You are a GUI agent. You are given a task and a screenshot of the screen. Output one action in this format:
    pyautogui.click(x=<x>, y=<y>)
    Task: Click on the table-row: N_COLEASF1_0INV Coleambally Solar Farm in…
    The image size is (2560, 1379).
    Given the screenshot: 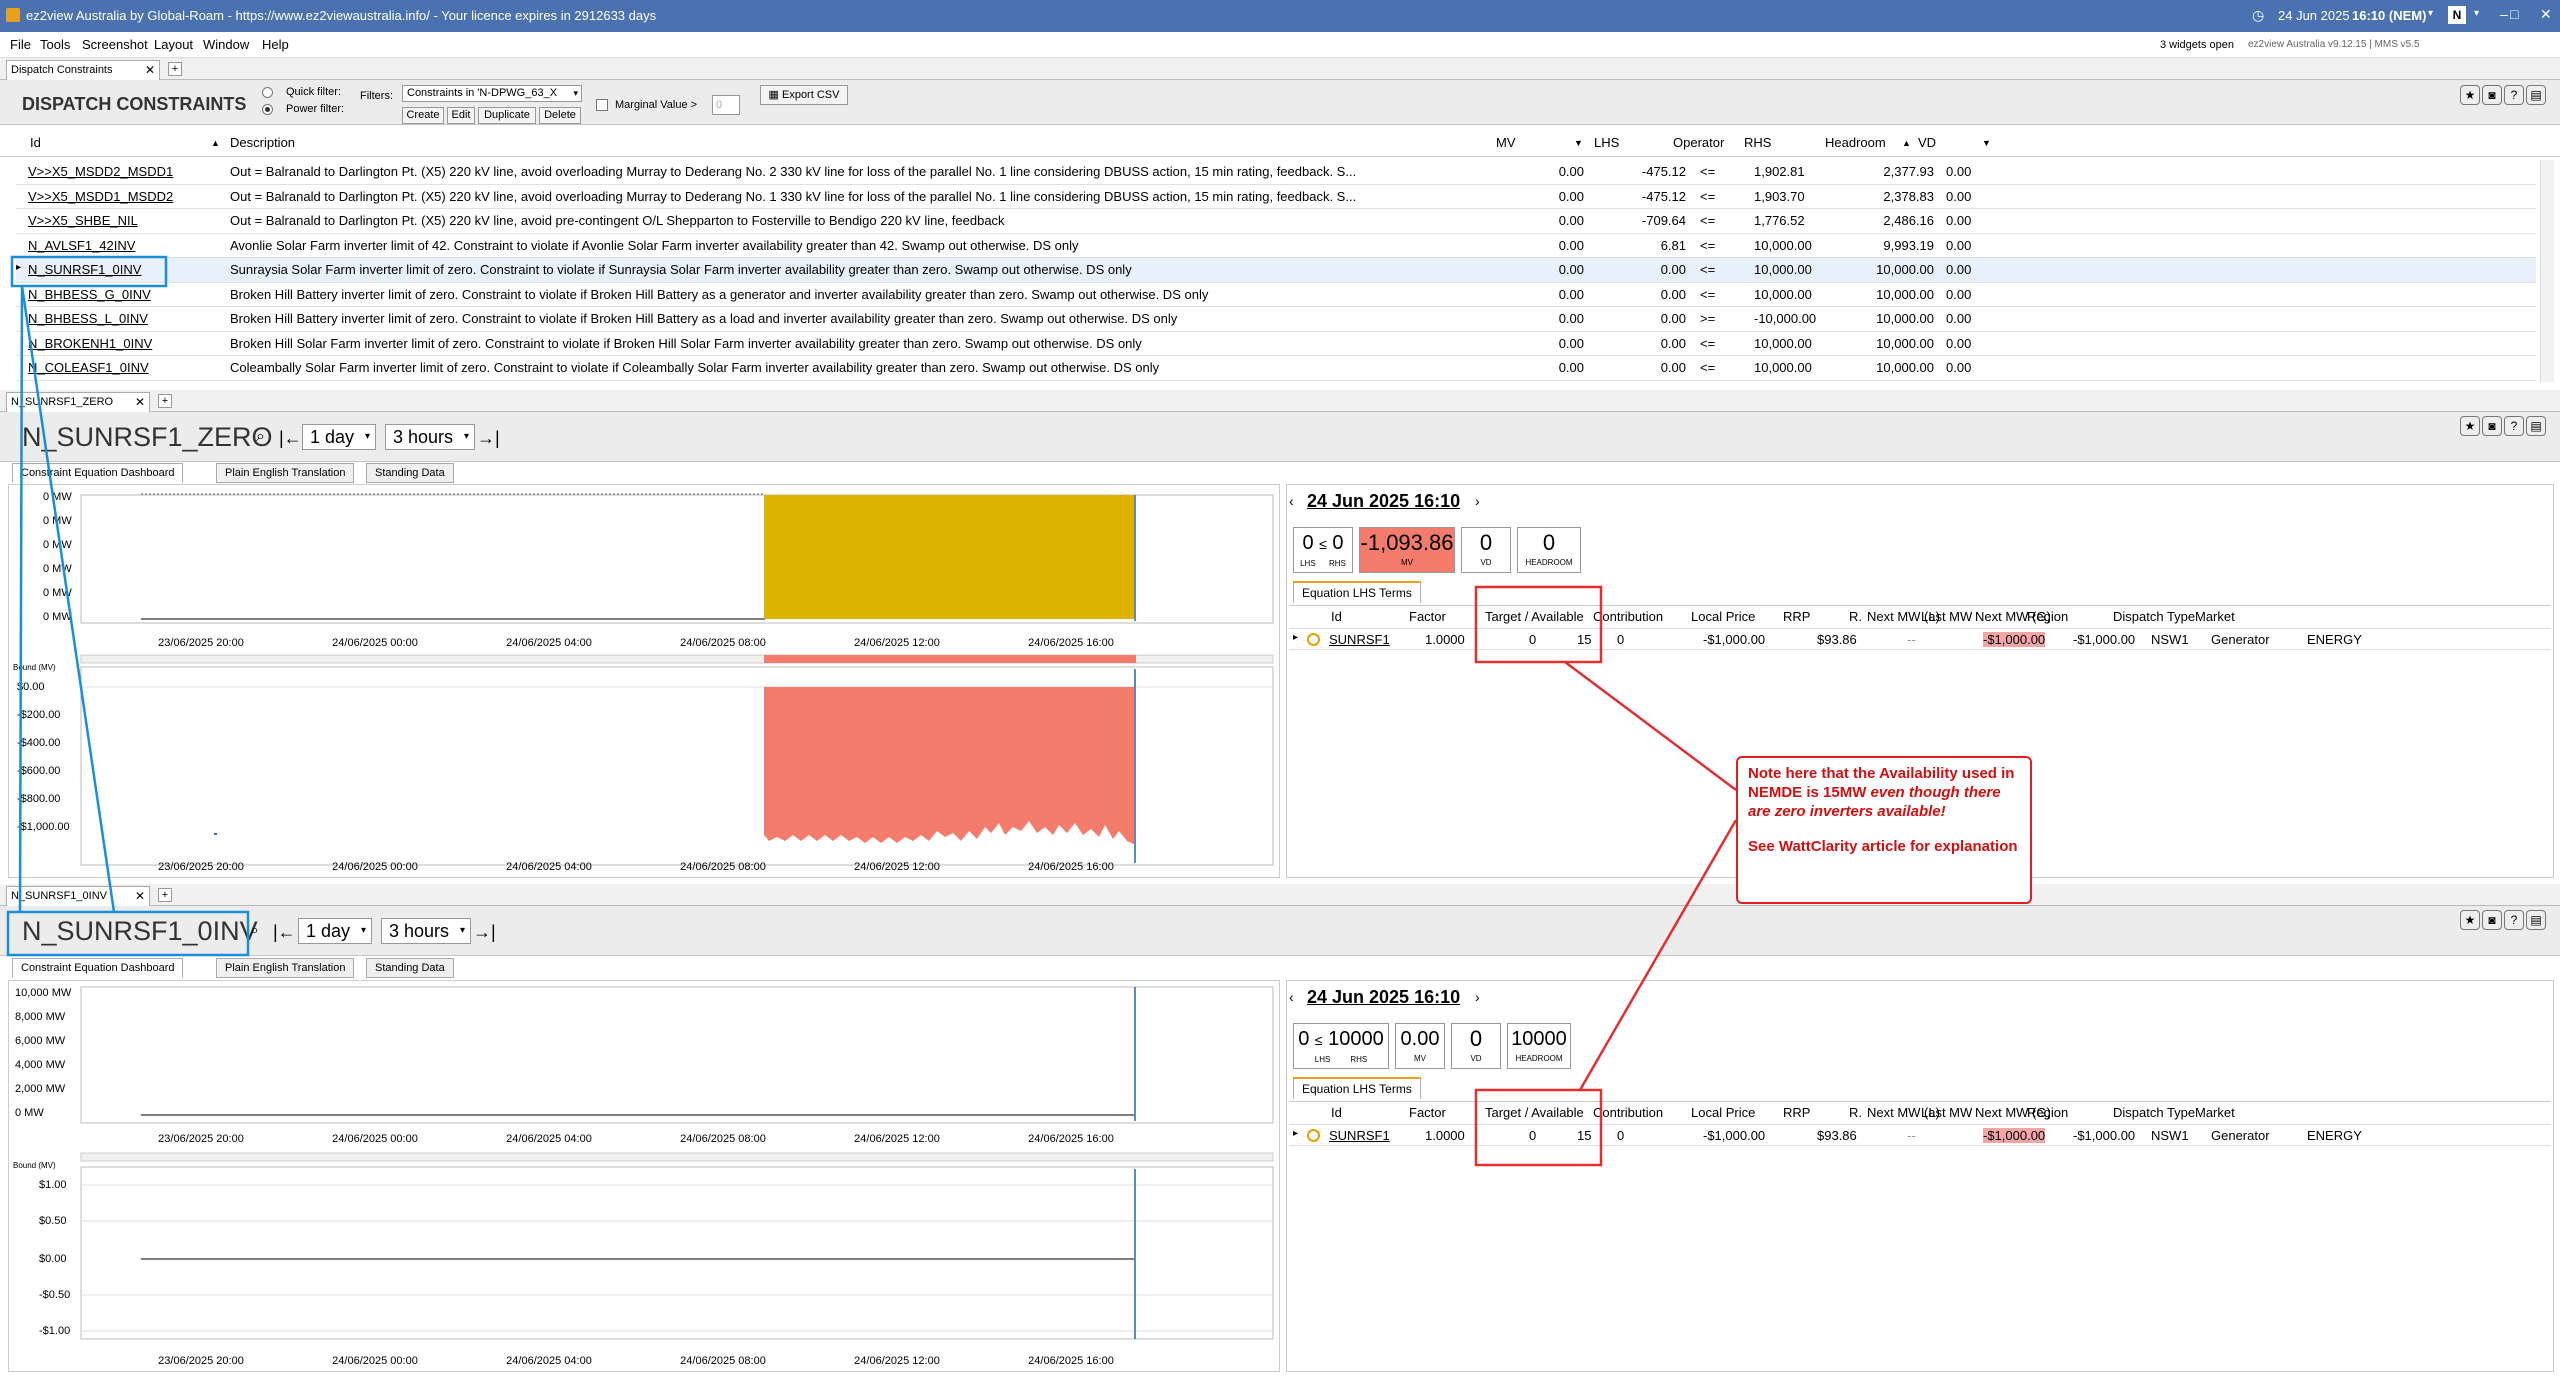 What is the action you would take?
    pyautogui.click(x=1276, y=368)
    